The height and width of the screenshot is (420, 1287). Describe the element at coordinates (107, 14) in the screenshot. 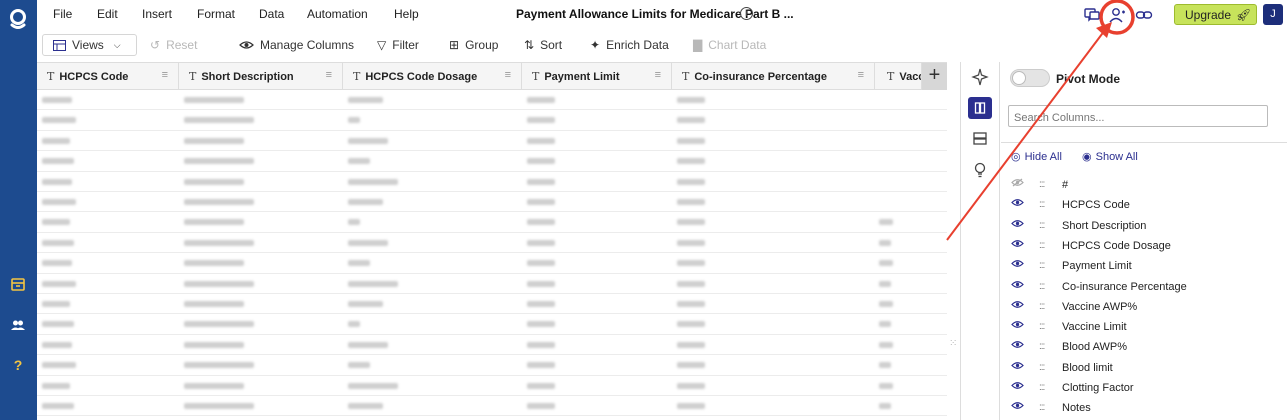

I see `menu-edit: Edit` at that location.